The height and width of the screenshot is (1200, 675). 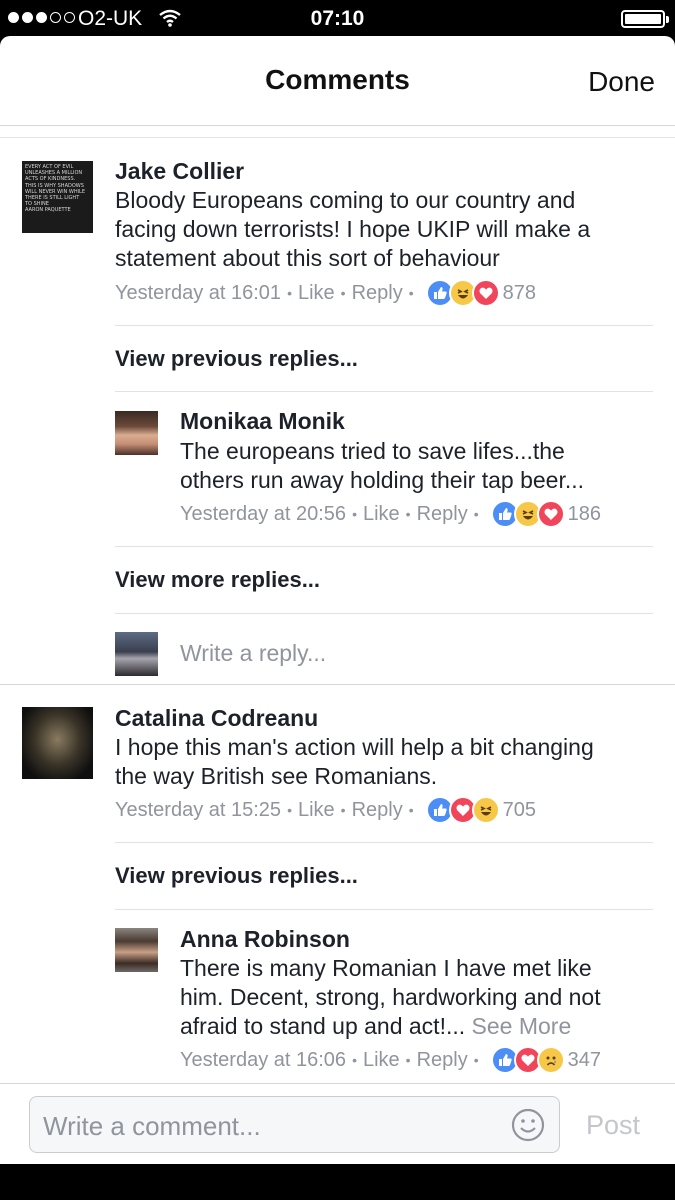 I want to click on see-more-link: See More, so click(x=522, y=1026).